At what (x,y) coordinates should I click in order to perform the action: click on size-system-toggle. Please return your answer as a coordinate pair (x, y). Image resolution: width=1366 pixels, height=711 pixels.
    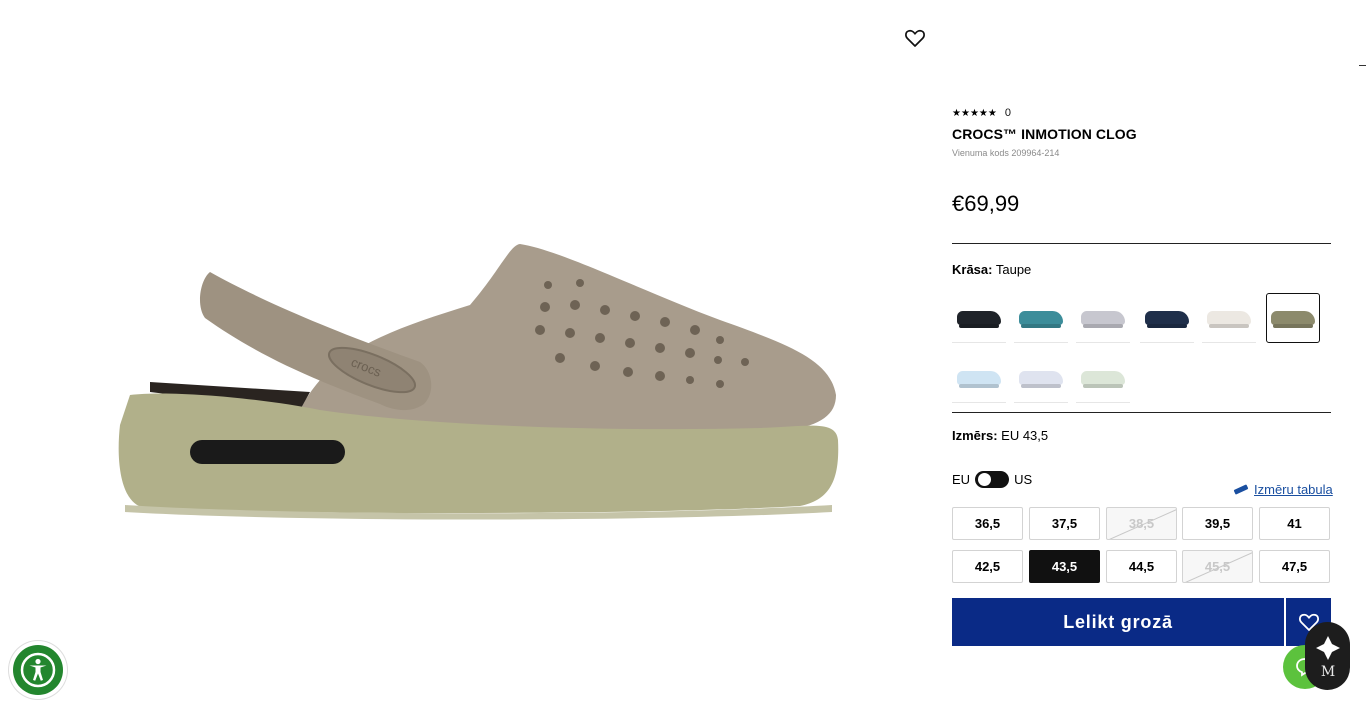
    Looking at the image, I should click on (992, 479).